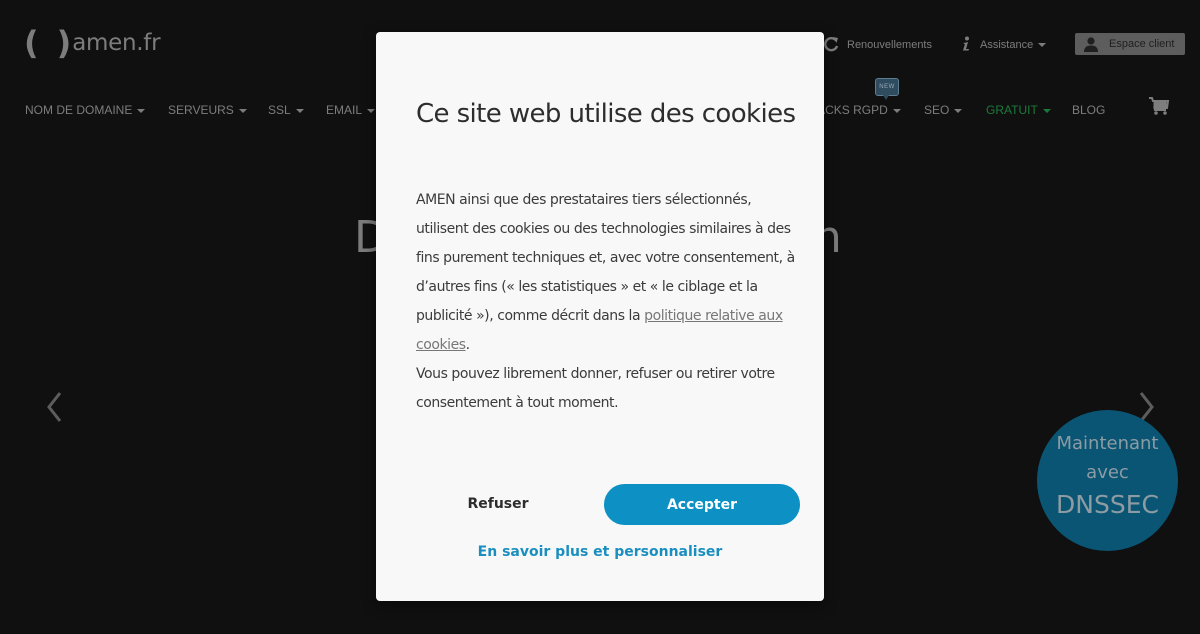  I want to click on learn-more-customize-link: En savoir plus et personnaliser, so click(600, 552).